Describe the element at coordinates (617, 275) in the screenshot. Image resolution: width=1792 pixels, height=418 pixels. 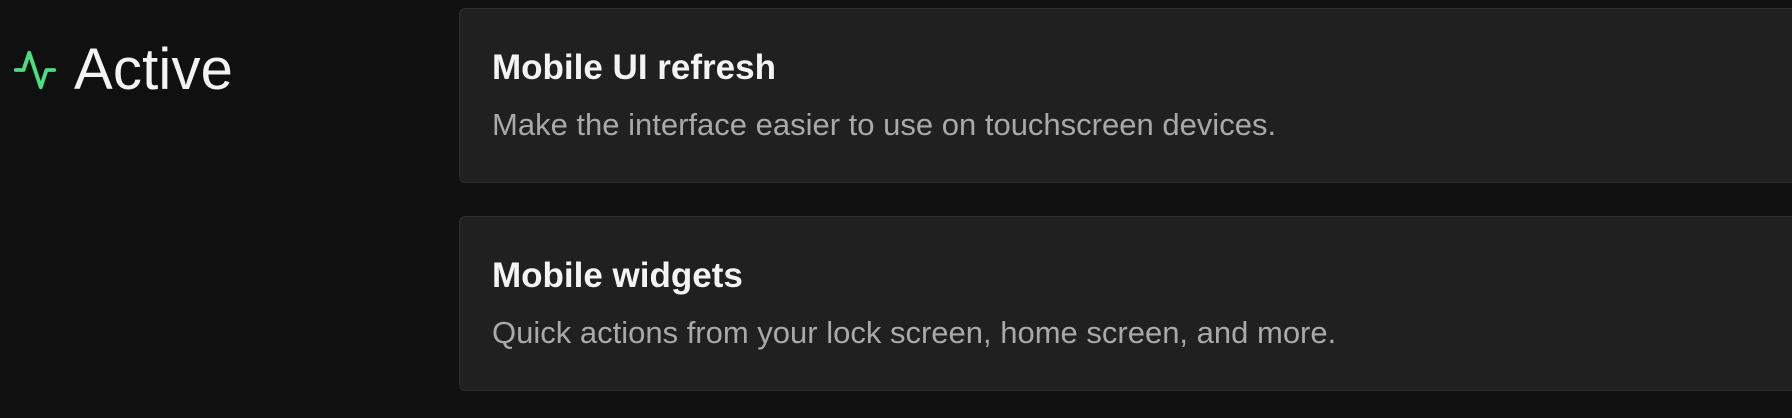
I see `card-title: Mobile widgets` at that location.